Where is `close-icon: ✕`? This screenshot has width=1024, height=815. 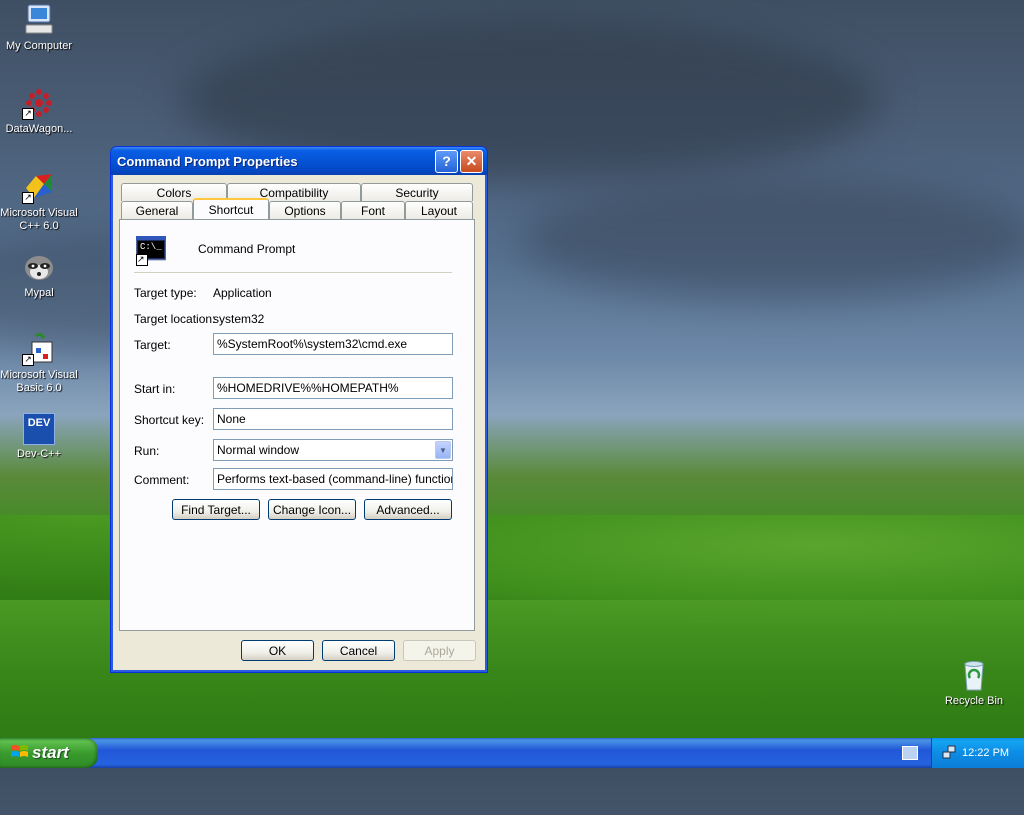 close-icon: ✕ is located at coordinates (471, 160).